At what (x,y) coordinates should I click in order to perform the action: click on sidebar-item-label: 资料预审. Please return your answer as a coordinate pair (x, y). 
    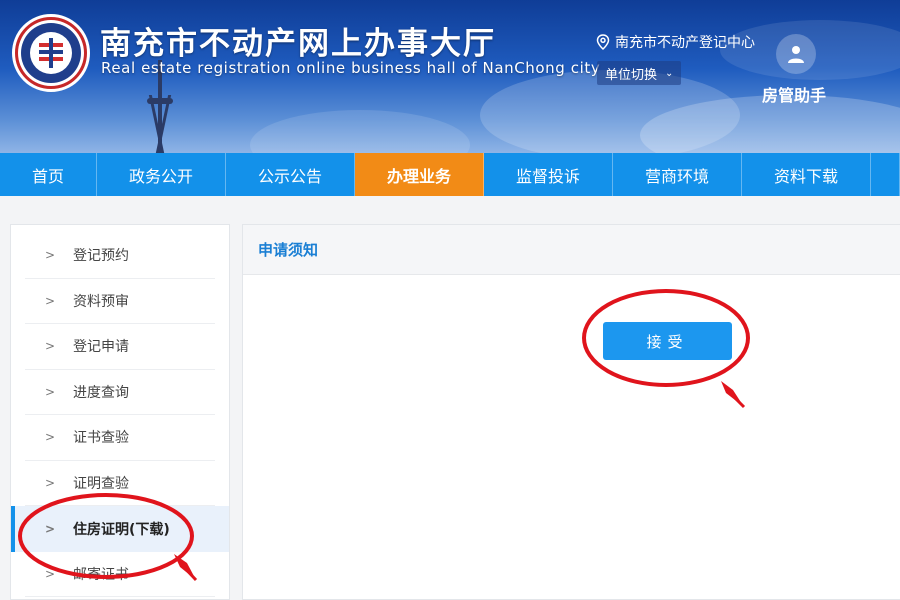
    Looking at the image, I should click on (101, 301).